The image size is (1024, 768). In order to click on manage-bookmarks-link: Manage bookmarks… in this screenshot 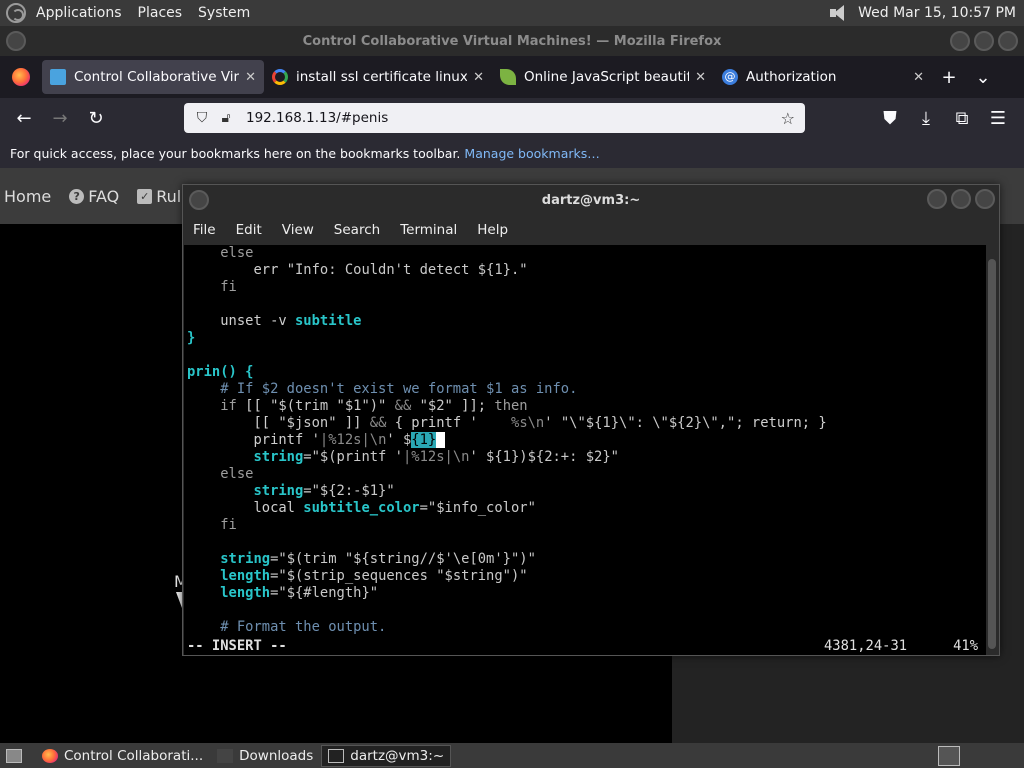, I will do `click(531, 153)`.